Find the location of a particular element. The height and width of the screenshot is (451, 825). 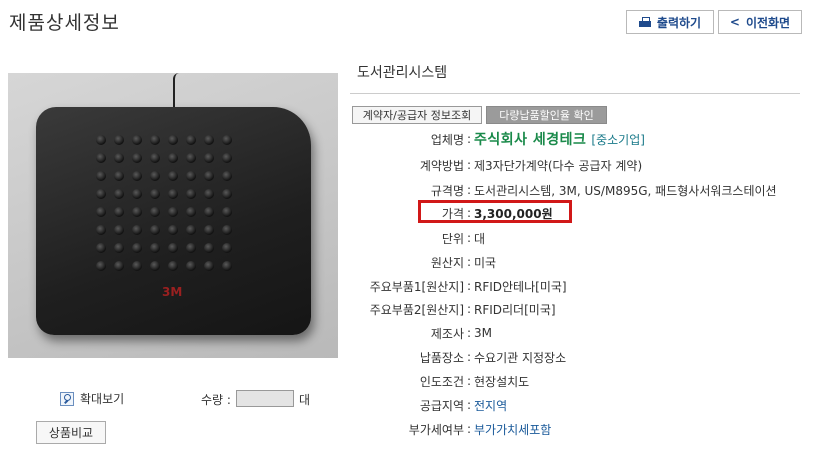

field-maker: 제조사: 3M is located at coordinates (570, 333).